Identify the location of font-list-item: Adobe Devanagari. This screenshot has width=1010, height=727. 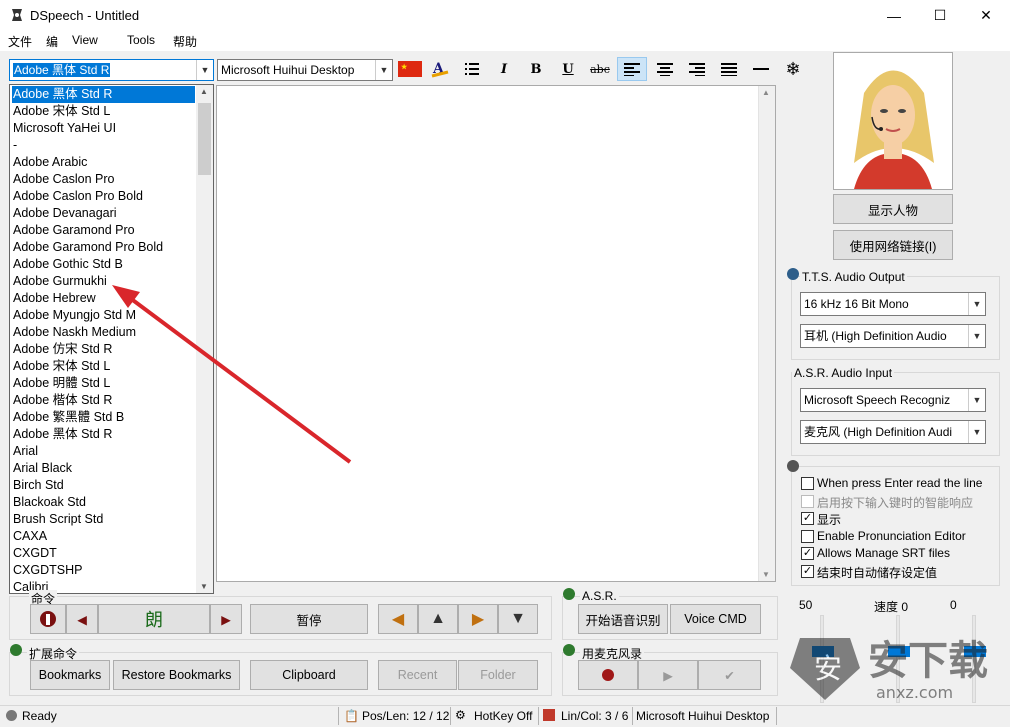
(103, 213).